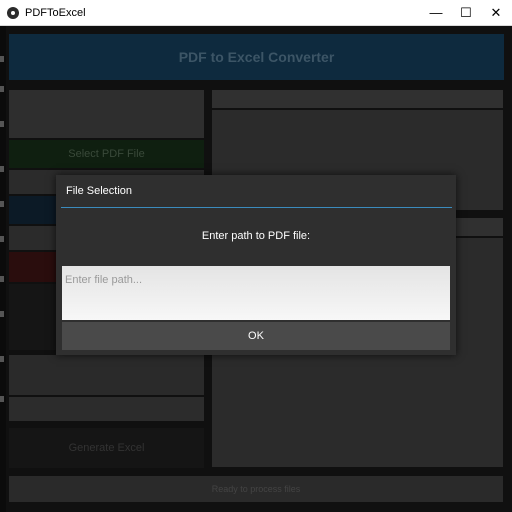 Image resolution: width=512 pixels, height=512 pixels. What do you see at coordinates (13, 12) in the screenshot?
I see `app-icon` at bounding box center [13, 12].